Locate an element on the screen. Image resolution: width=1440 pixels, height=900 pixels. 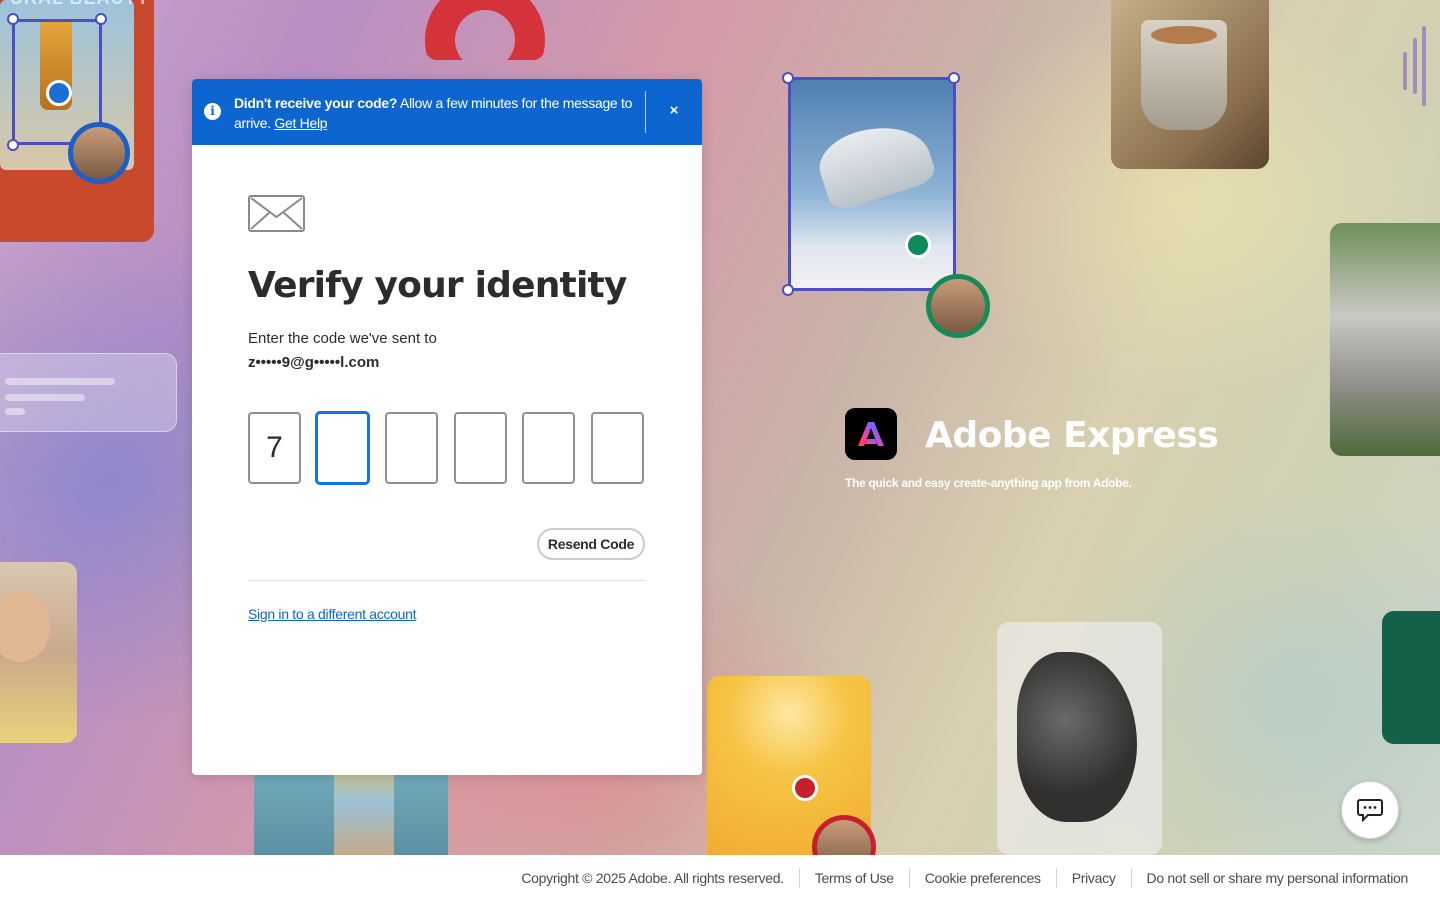
divider is located at coordinates (447, 580).